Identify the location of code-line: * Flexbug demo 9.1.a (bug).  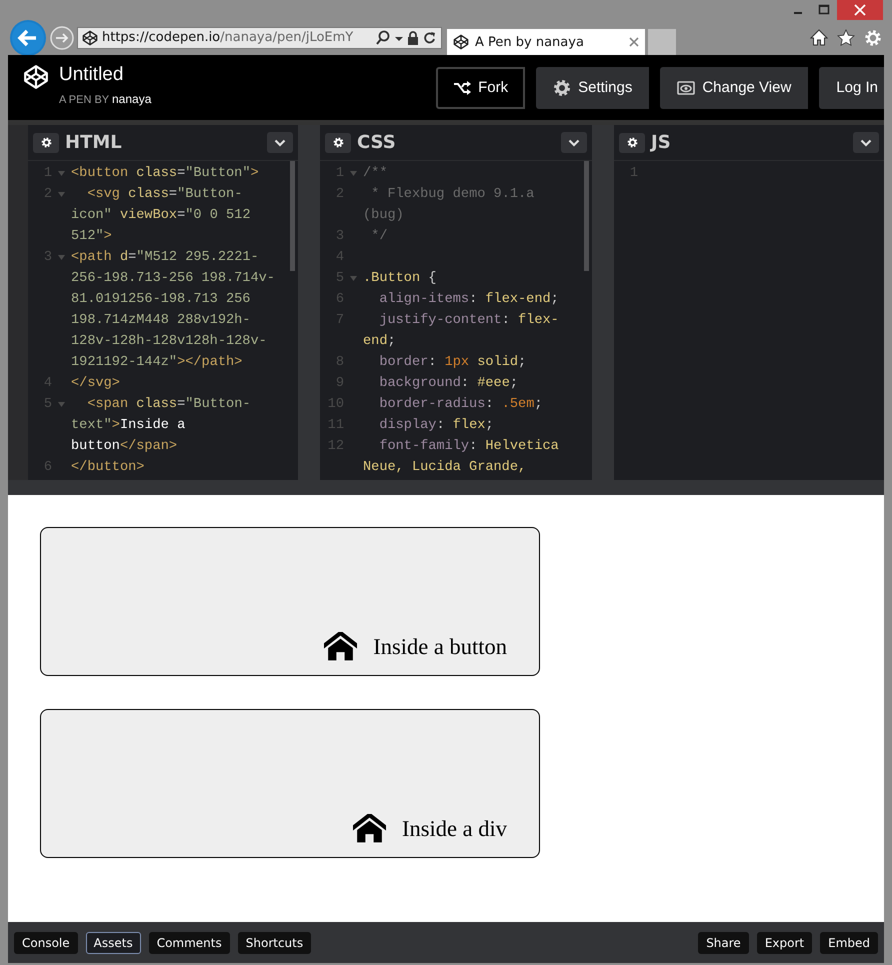
(449, 205).